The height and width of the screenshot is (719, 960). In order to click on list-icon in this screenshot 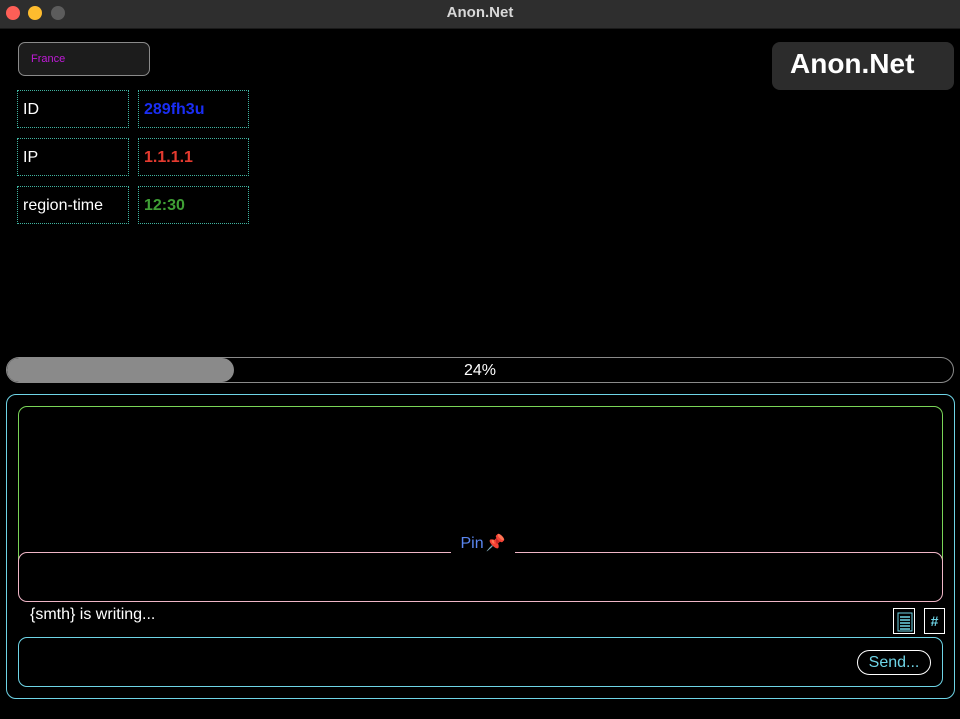, I will do `click(905, 622)`.